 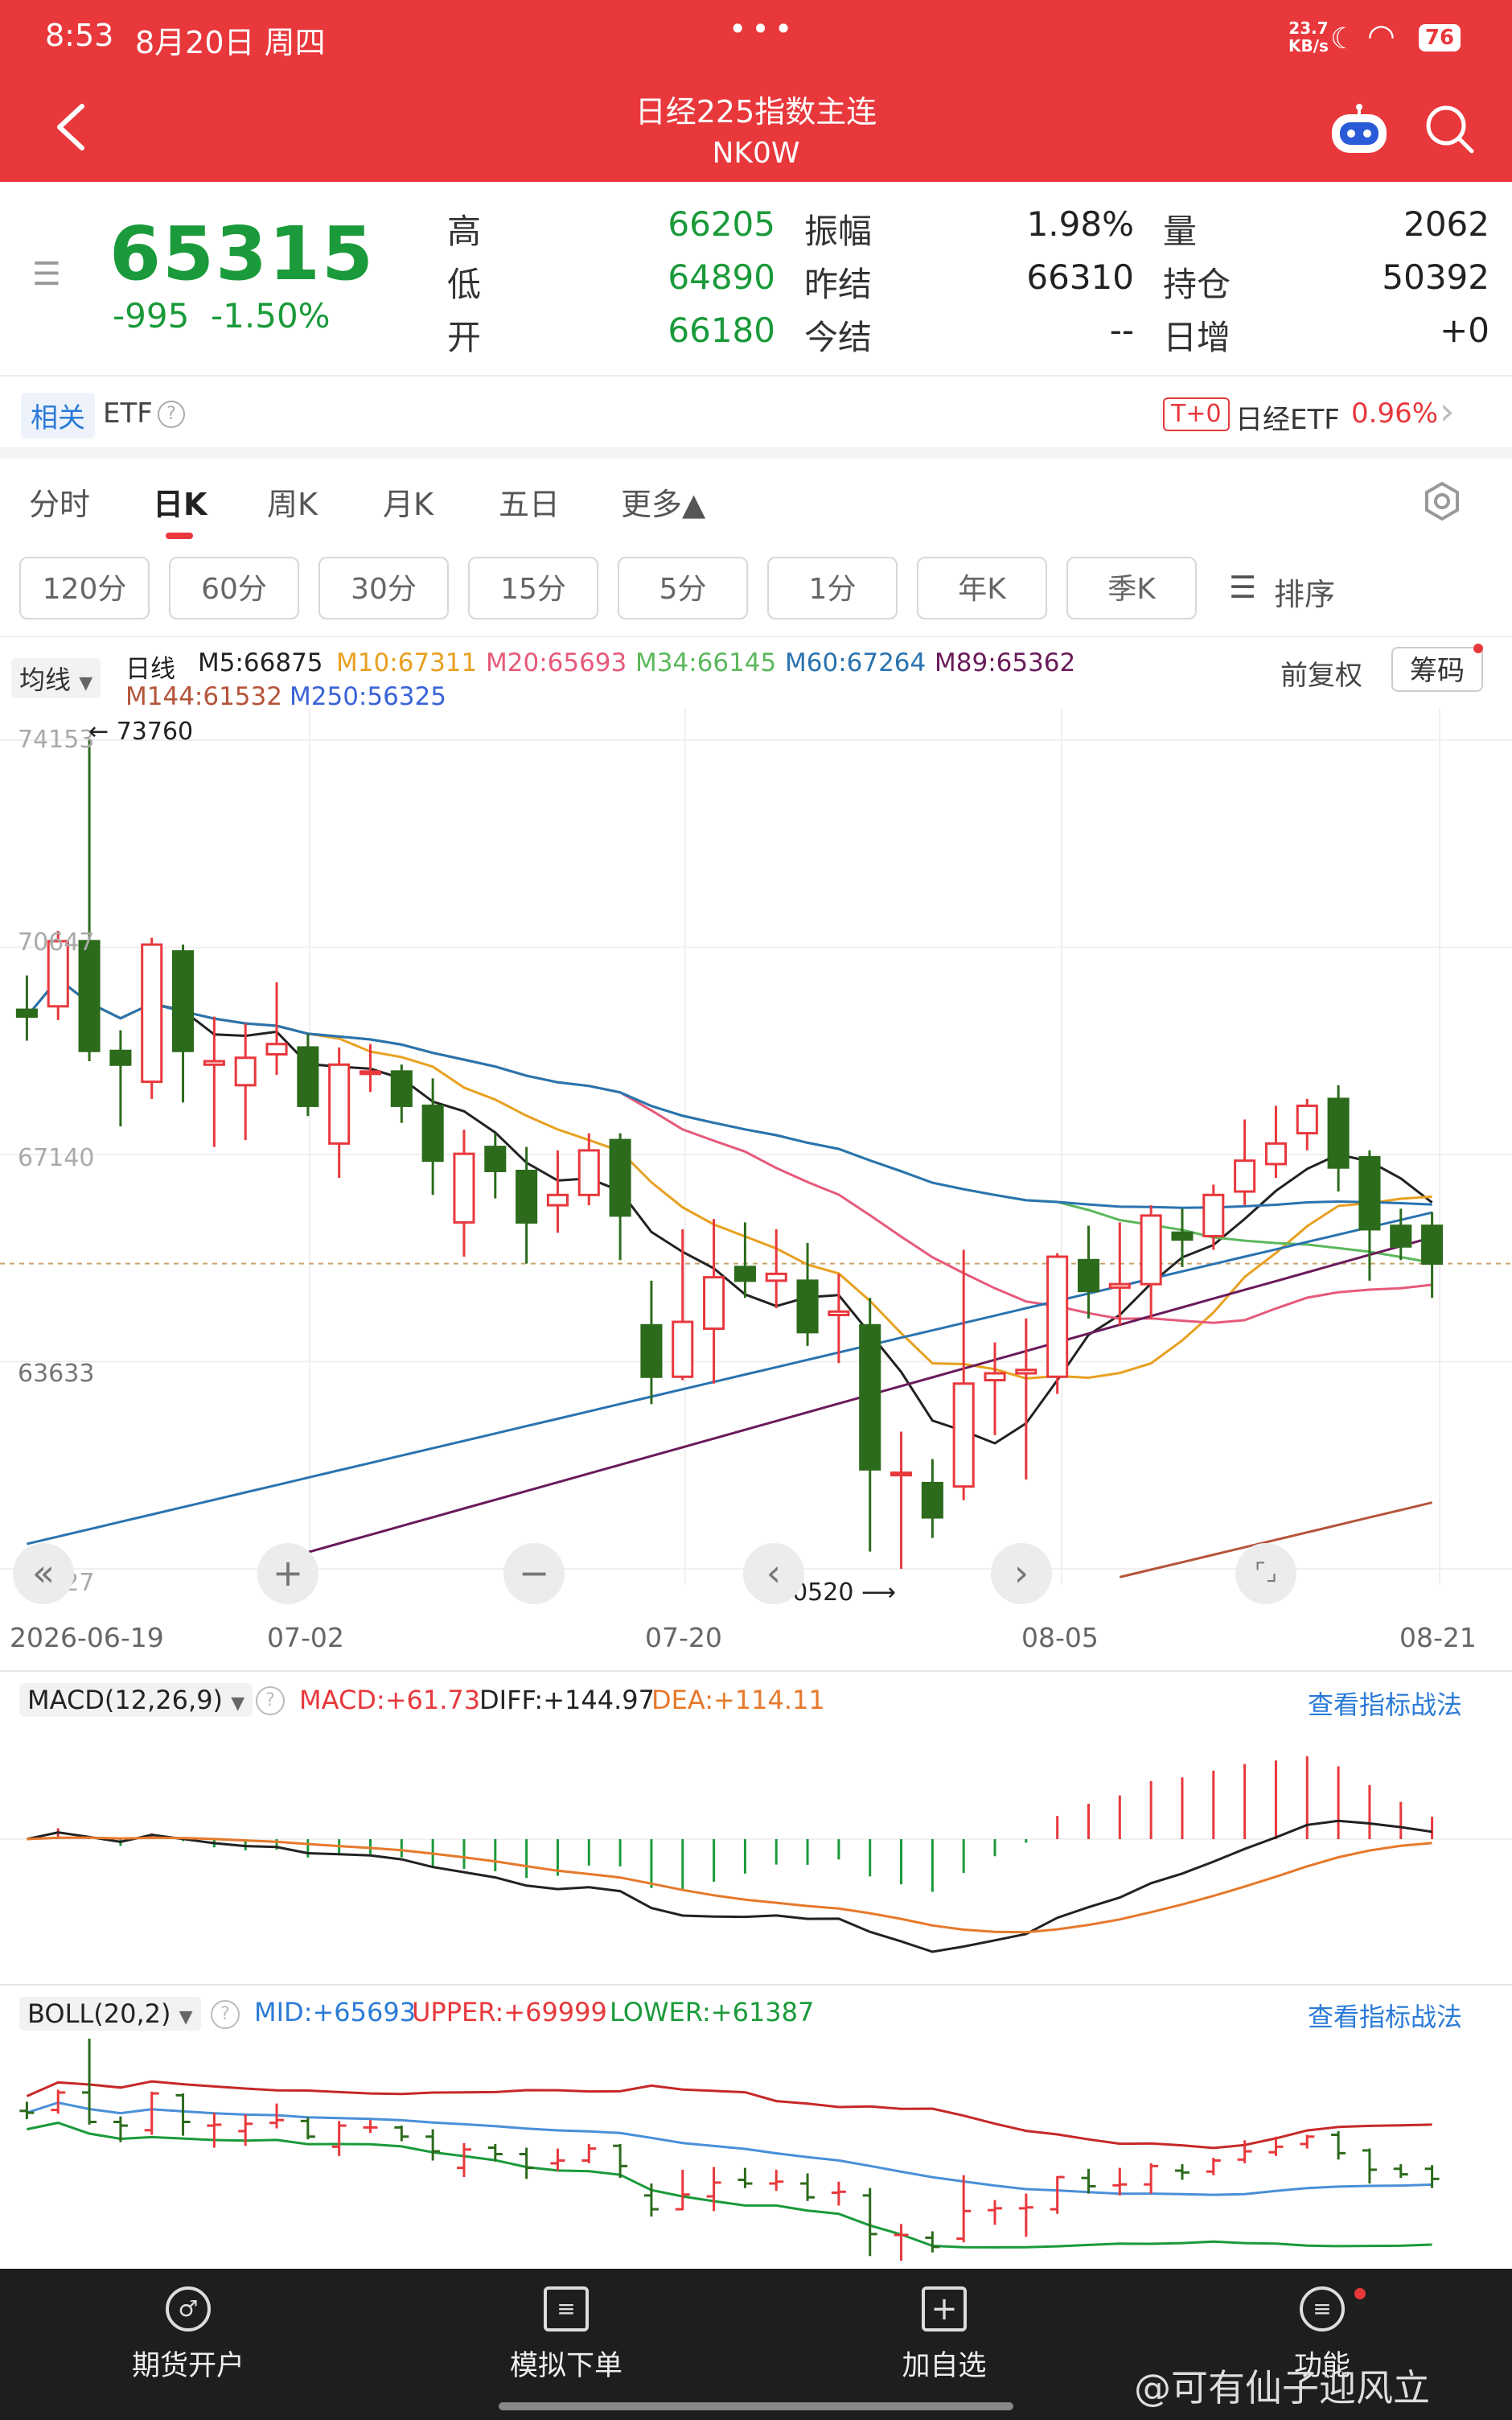 What do you see at coordinates (1442, 501) in the screenshot?
I see `settings-gear-icon` at bounding box center [1442, 501].